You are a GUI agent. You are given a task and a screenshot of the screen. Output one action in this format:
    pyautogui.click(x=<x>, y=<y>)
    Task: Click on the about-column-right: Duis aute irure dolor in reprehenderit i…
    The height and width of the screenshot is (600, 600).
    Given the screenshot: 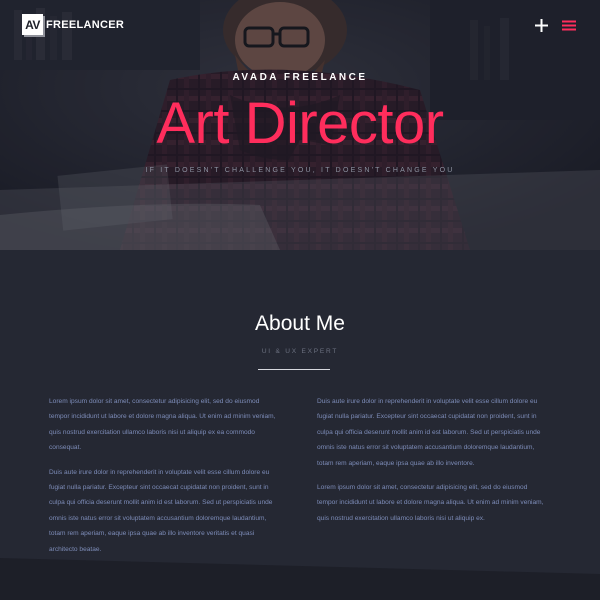 What is the action you would take?
    pyautogui.click(x=433, y=464)
    